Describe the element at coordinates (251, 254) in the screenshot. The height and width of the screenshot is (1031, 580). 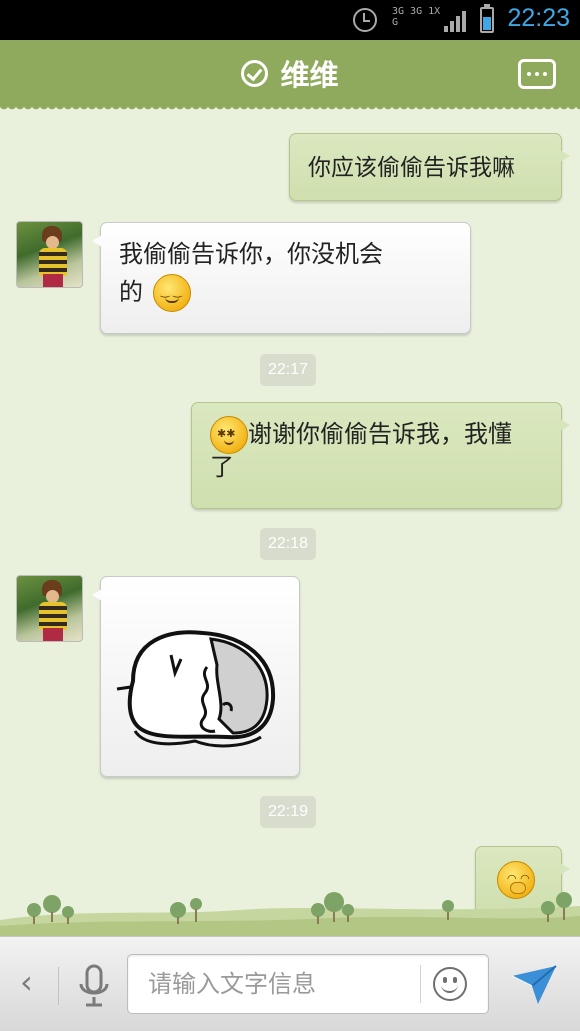
I see `message-text: 我偷偷告诉你，你没机会` at that location.